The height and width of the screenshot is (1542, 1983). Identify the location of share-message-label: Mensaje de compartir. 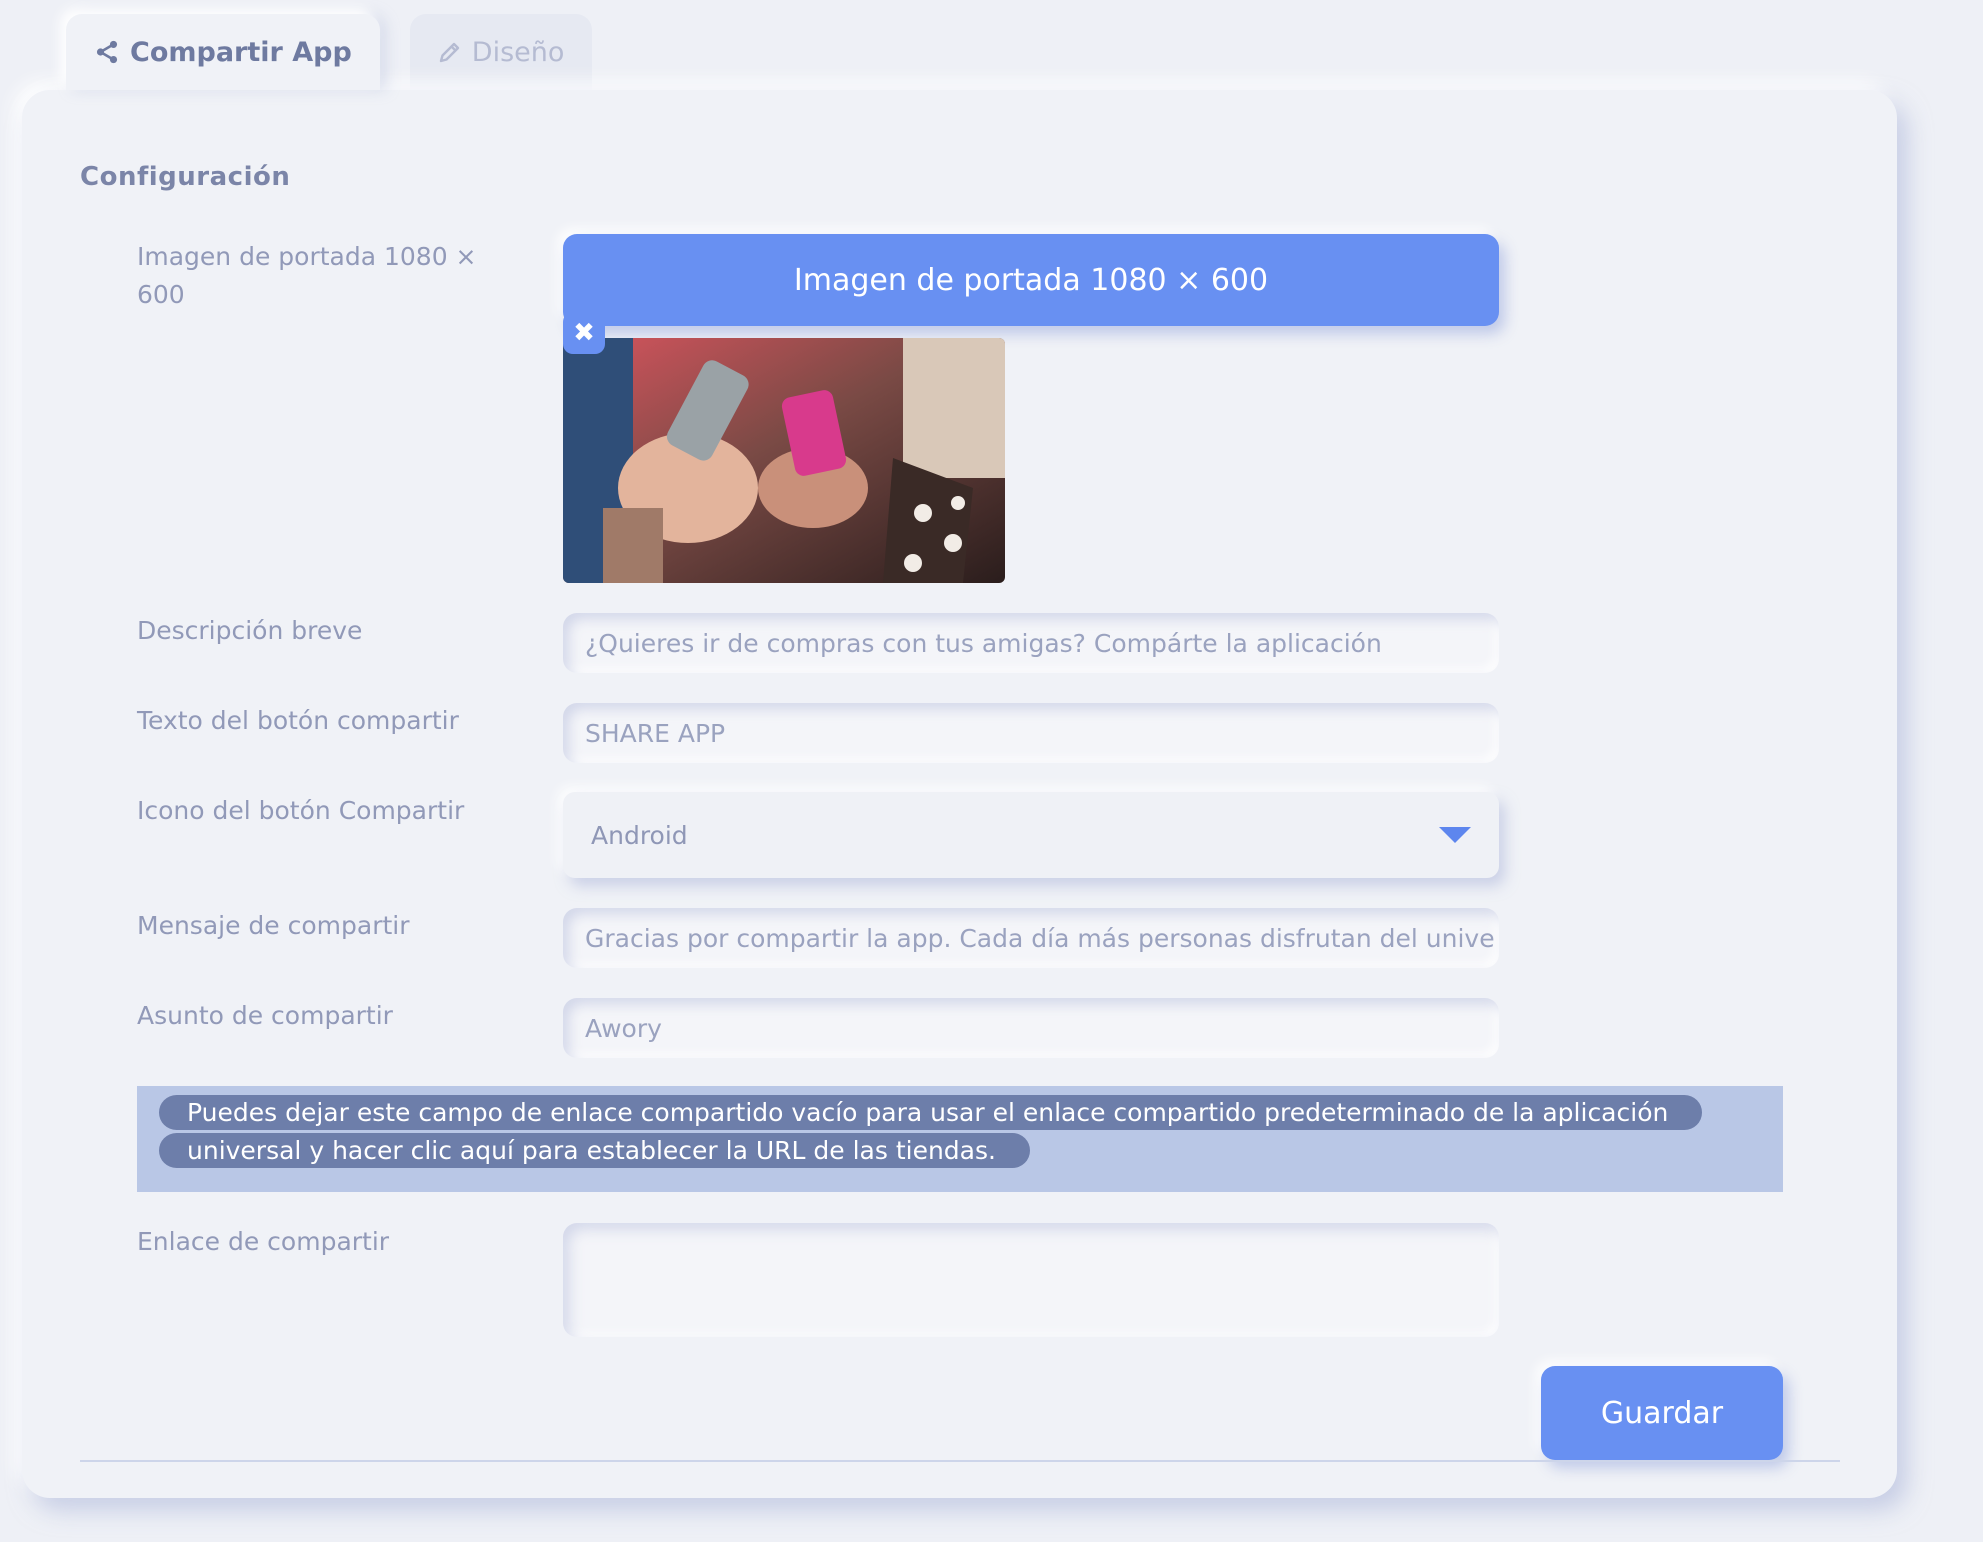
(273, 925).